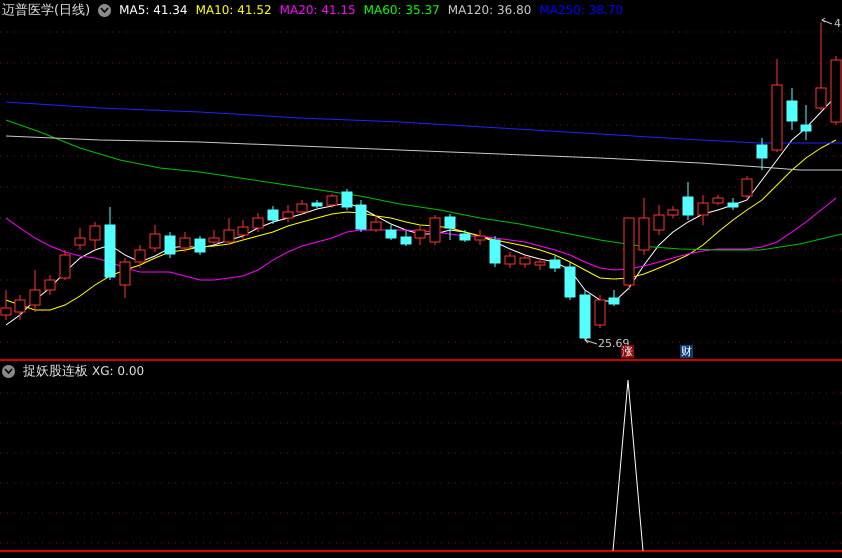 This screenshot has width=842, height=558. Describe the element at coordinates (46, 10) in the screenshot. I see `stock-title: 迈普医学(日线)` at that location.